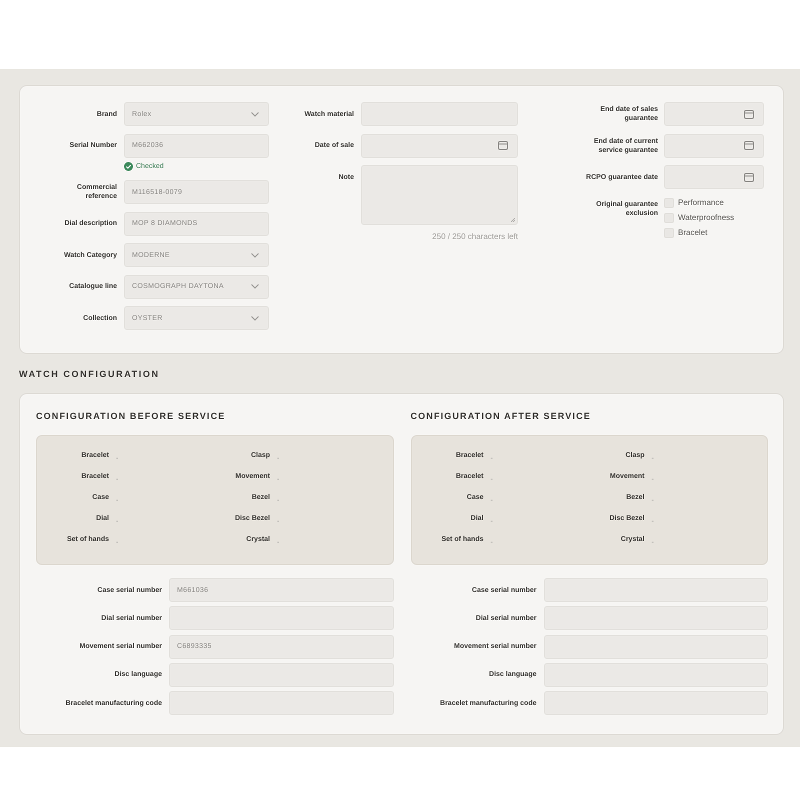  Describe the element at coordinates (131, 416) in the screenshot. I see `configuration-title: CONFIGURATION BEFORE SERVICE` at that location.